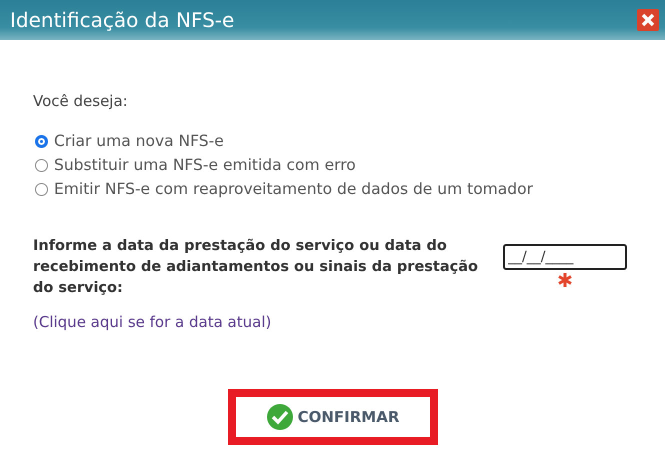  I want to click on close-button, so click(648, 20).